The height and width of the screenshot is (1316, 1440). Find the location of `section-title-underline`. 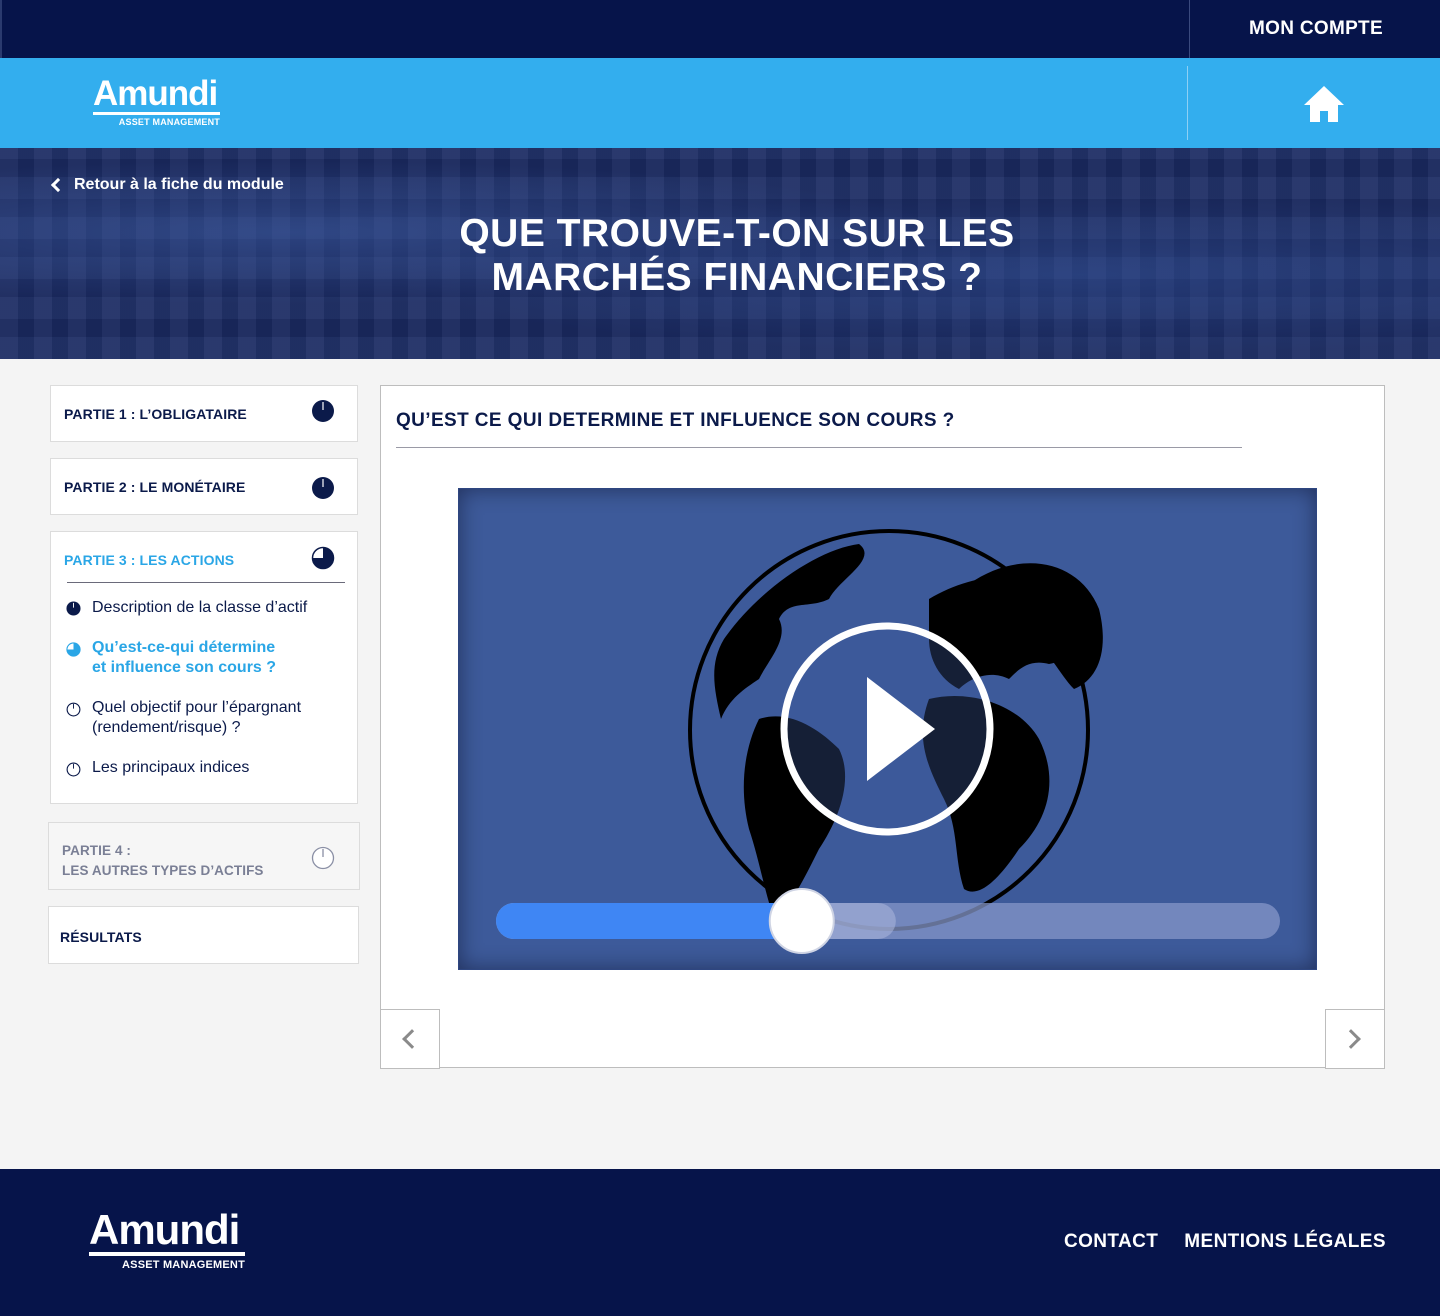

section-title-underline is located at coordinates (819, 447).